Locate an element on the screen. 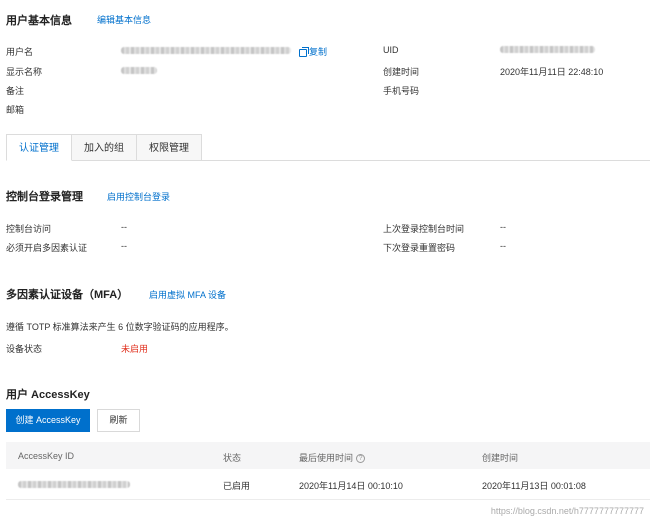 The height and width of the screenshot is (518, 650). copy-username-button: 复制 is located at coordinates (313, 51).